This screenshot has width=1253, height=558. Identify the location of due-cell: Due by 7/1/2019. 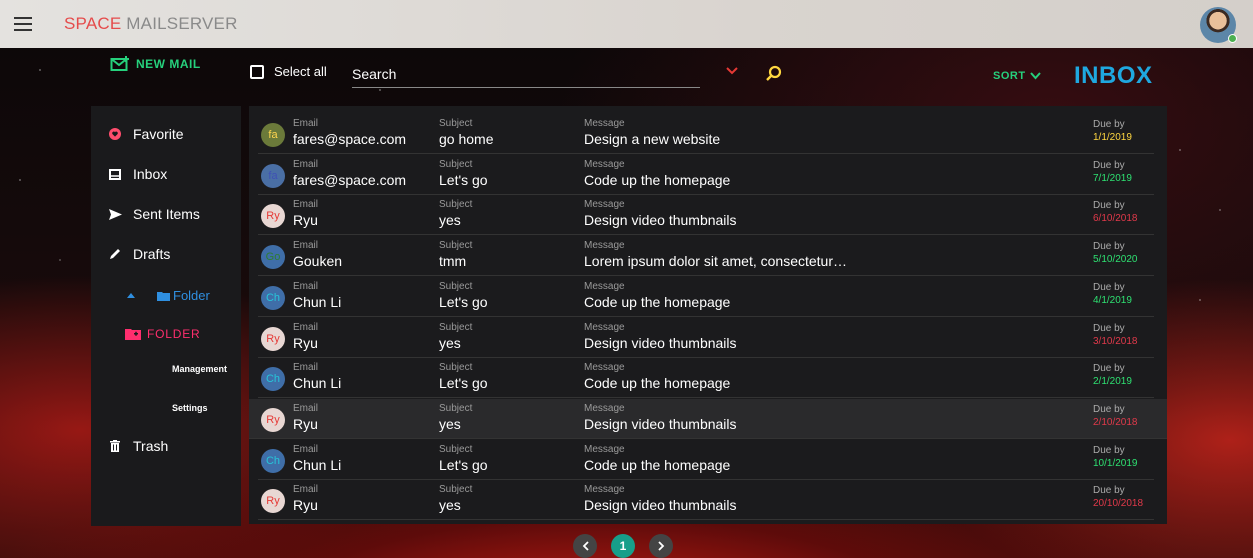
(1112, 172).